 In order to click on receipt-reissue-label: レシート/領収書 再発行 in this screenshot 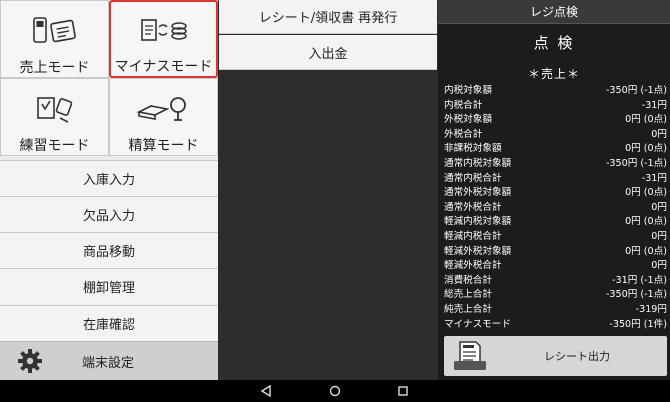, I will do `click(328, 18)`.